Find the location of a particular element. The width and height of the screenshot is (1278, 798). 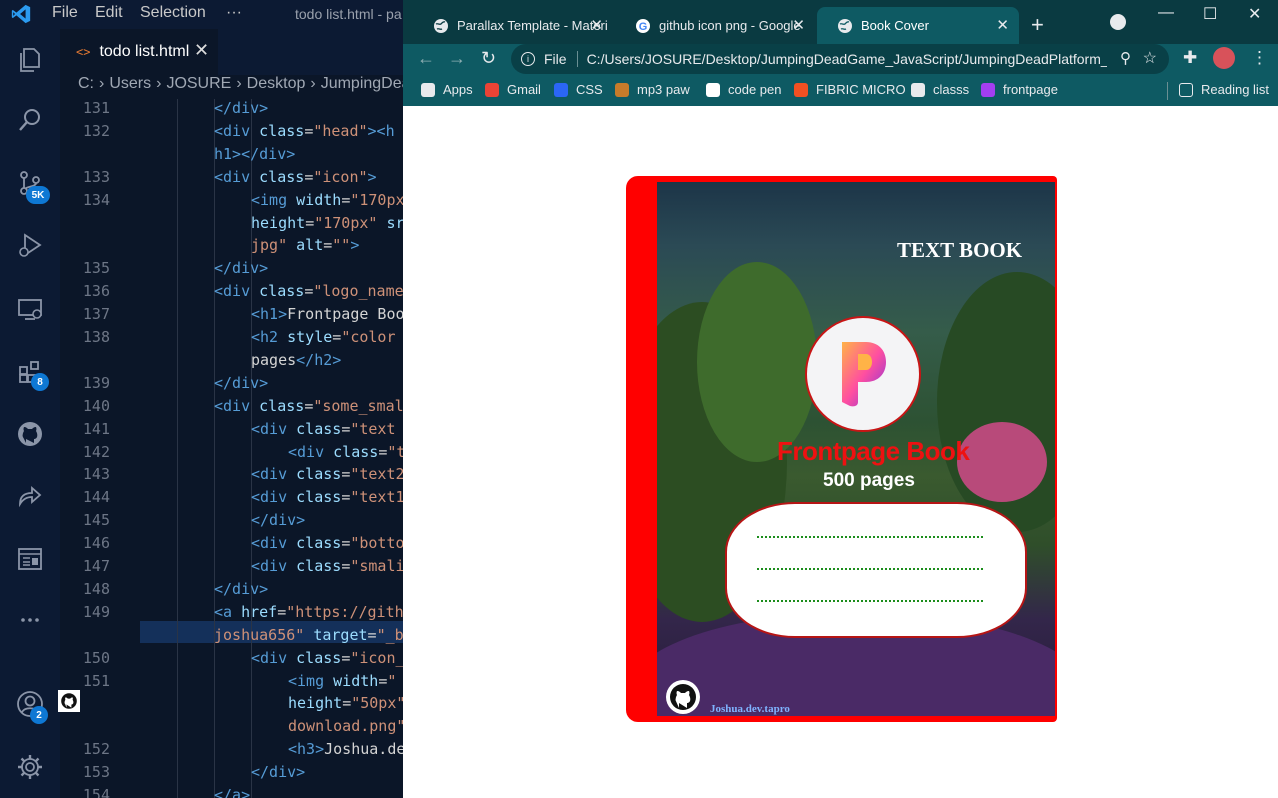

code-token: "https://gith is located at coordinates (345, 611).